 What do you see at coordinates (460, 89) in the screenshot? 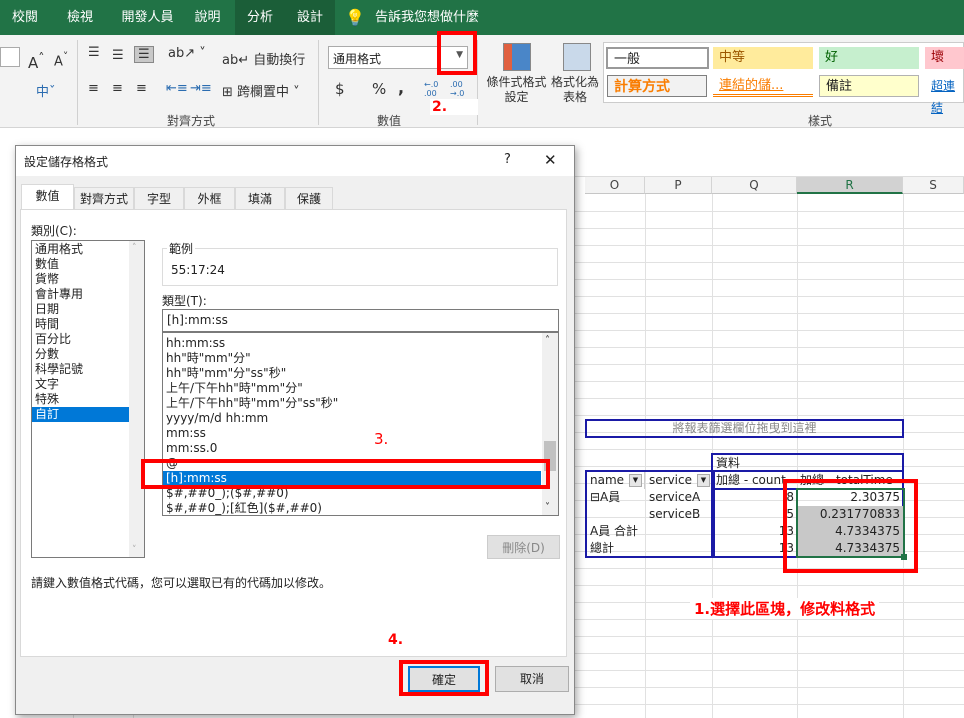
I see `decrease-decimal-button: .00 →.0` at bounding box center [460, 89].